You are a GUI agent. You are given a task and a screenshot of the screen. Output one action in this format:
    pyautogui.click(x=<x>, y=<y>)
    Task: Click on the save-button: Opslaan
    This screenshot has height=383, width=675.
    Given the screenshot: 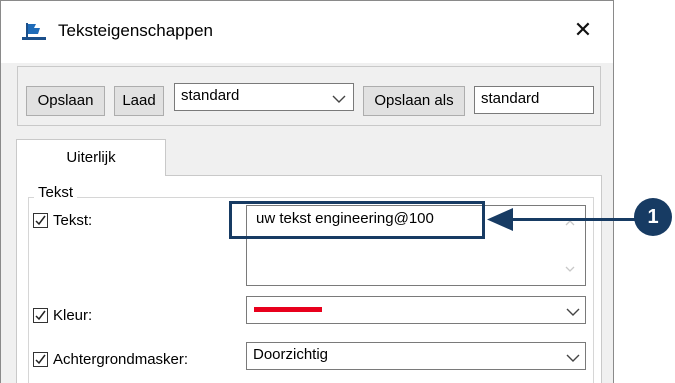 What is the action you would take?
    pyautogui.click(x=65, y=101)
    